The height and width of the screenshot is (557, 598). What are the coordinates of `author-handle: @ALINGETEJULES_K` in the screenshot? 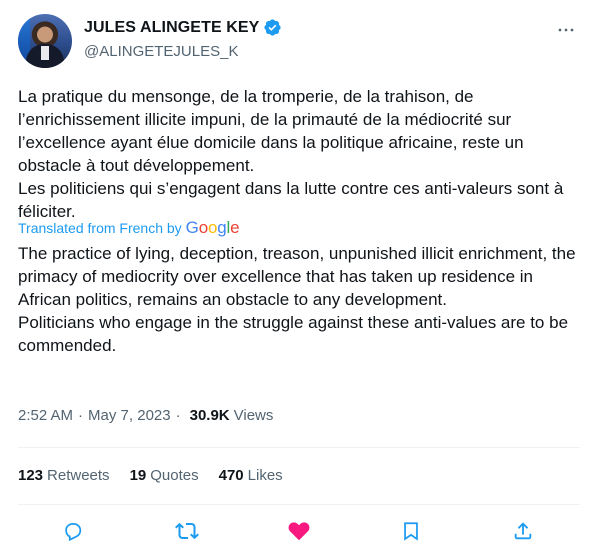 It's located at (161, 51).